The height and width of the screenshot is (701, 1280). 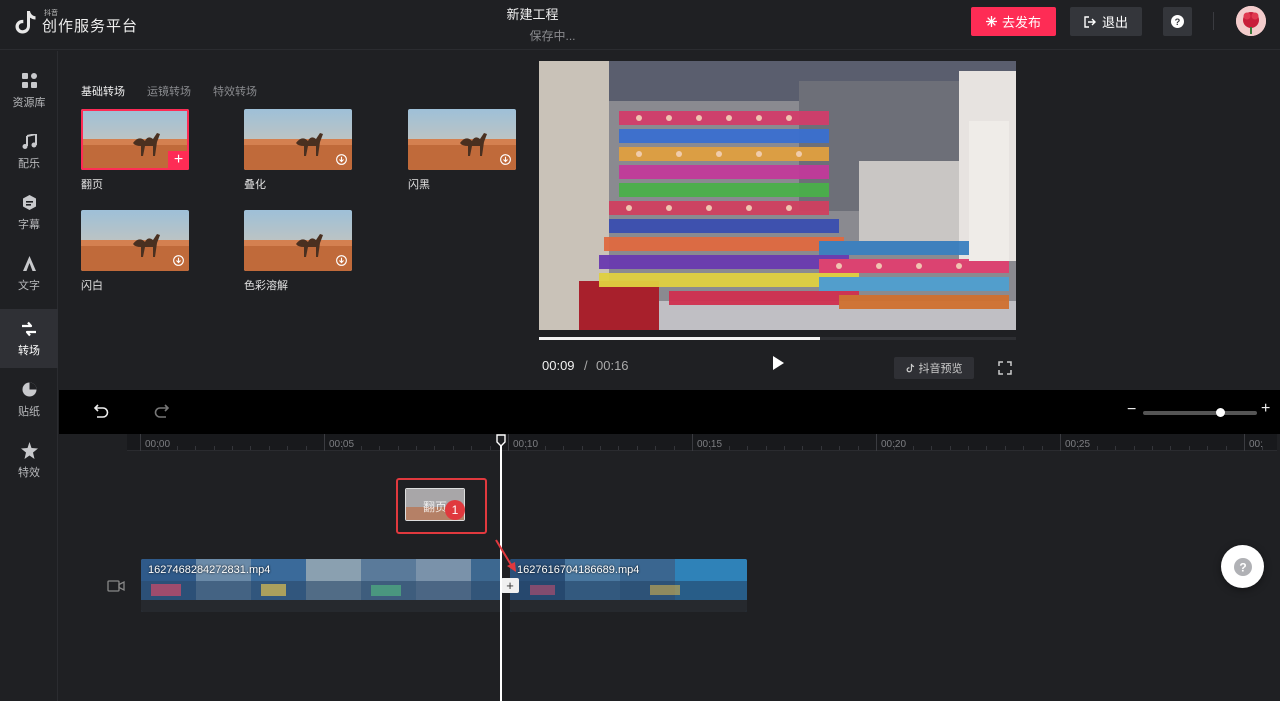 I want to click on project-title: 新建工程, so click(x=532, y=13).